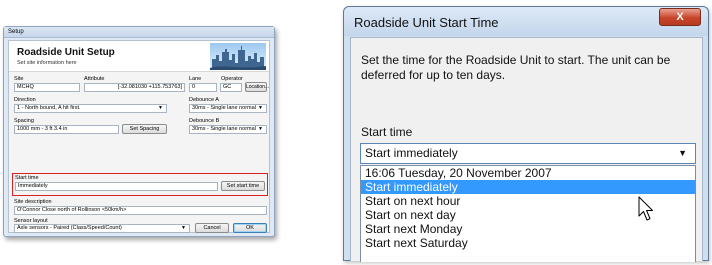 The width and height of the screenshot is (712, 265). I want to click on attribute-label: Attribute, so click(94, 79).